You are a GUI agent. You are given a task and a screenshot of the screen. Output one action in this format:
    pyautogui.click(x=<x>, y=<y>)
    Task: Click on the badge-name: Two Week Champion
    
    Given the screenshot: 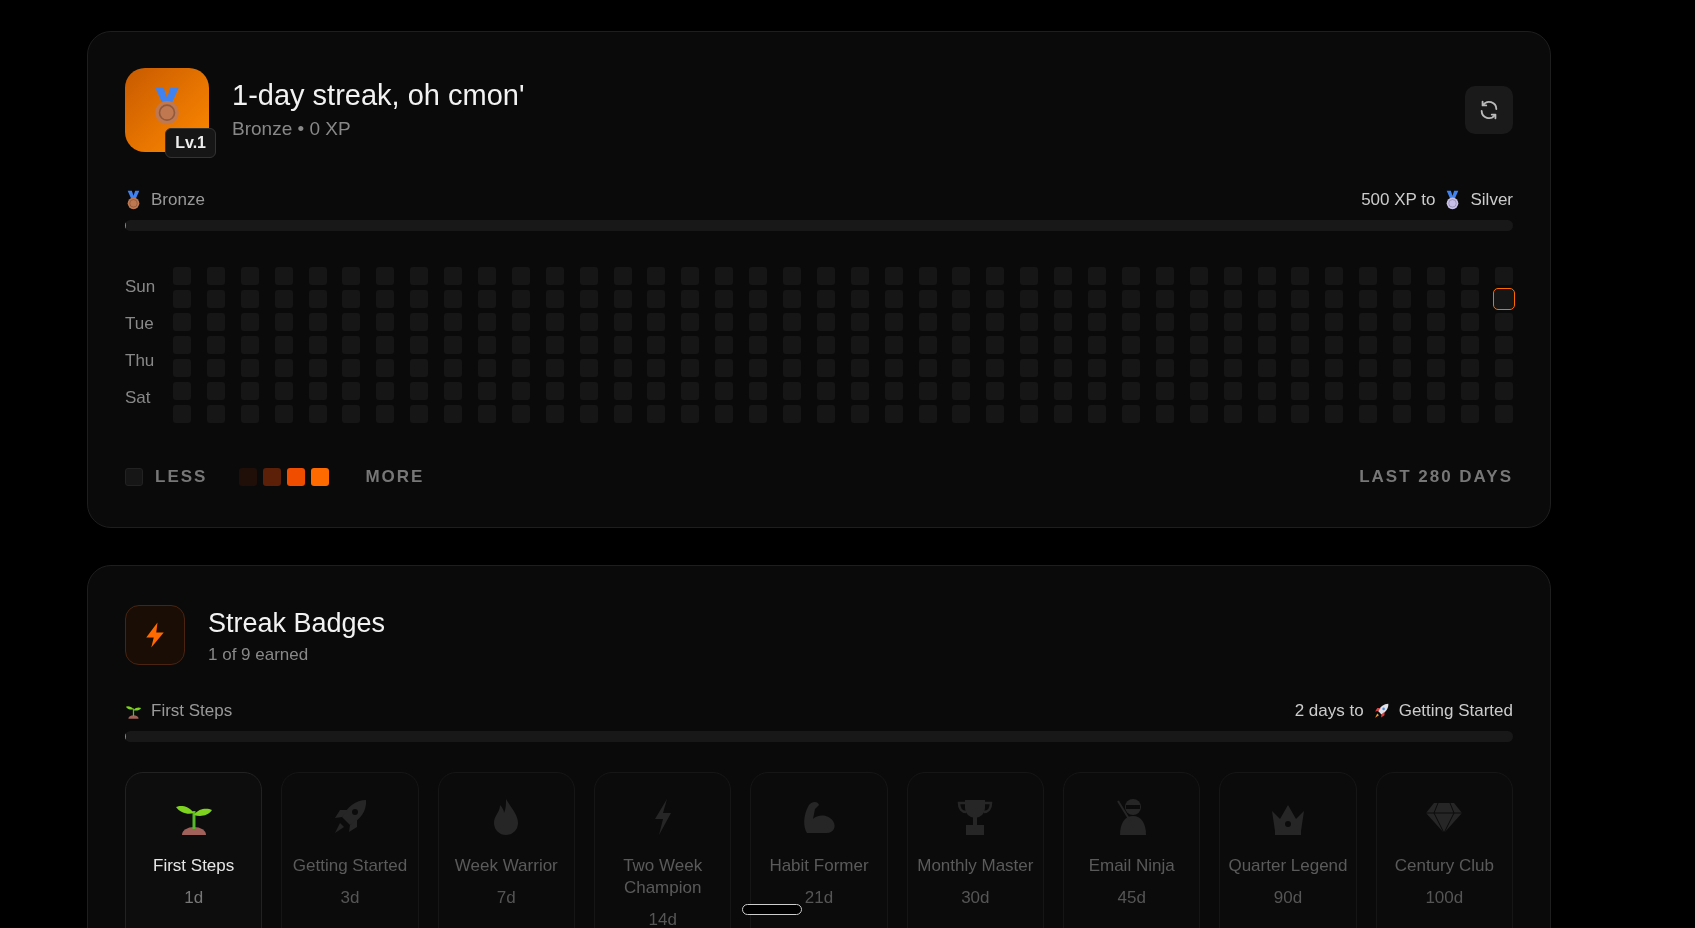 What is the action you would take?
    pyautogui.click(x=663, y=877)
    